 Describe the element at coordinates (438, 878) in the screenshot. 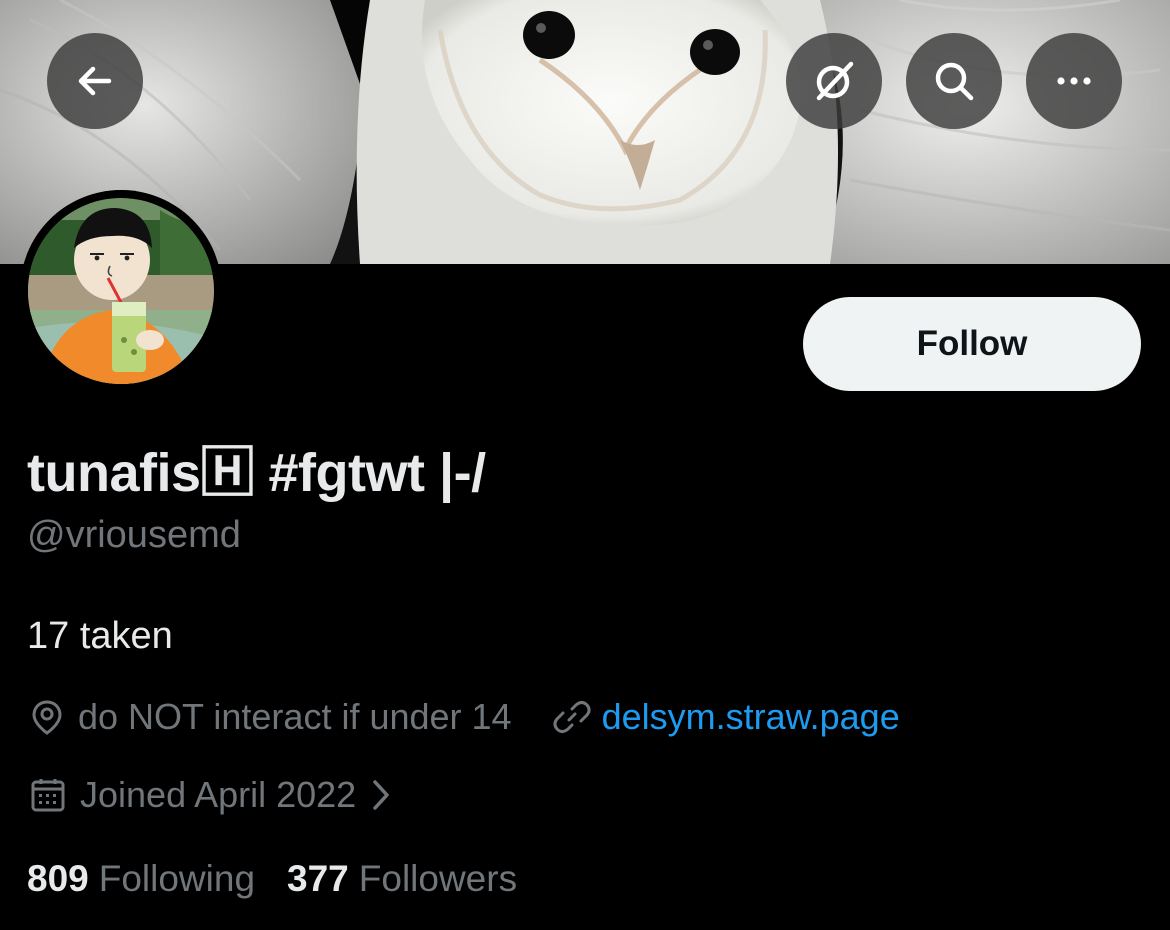

I see `followers-label: Followers` at that location.